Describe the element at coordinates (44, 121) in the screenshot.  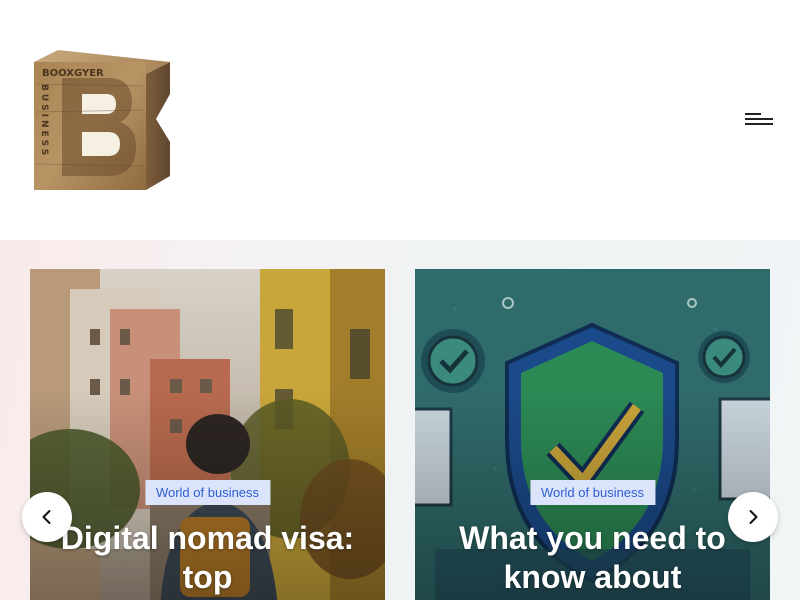
I see `logo-side-text: BUSINESS` at that location.